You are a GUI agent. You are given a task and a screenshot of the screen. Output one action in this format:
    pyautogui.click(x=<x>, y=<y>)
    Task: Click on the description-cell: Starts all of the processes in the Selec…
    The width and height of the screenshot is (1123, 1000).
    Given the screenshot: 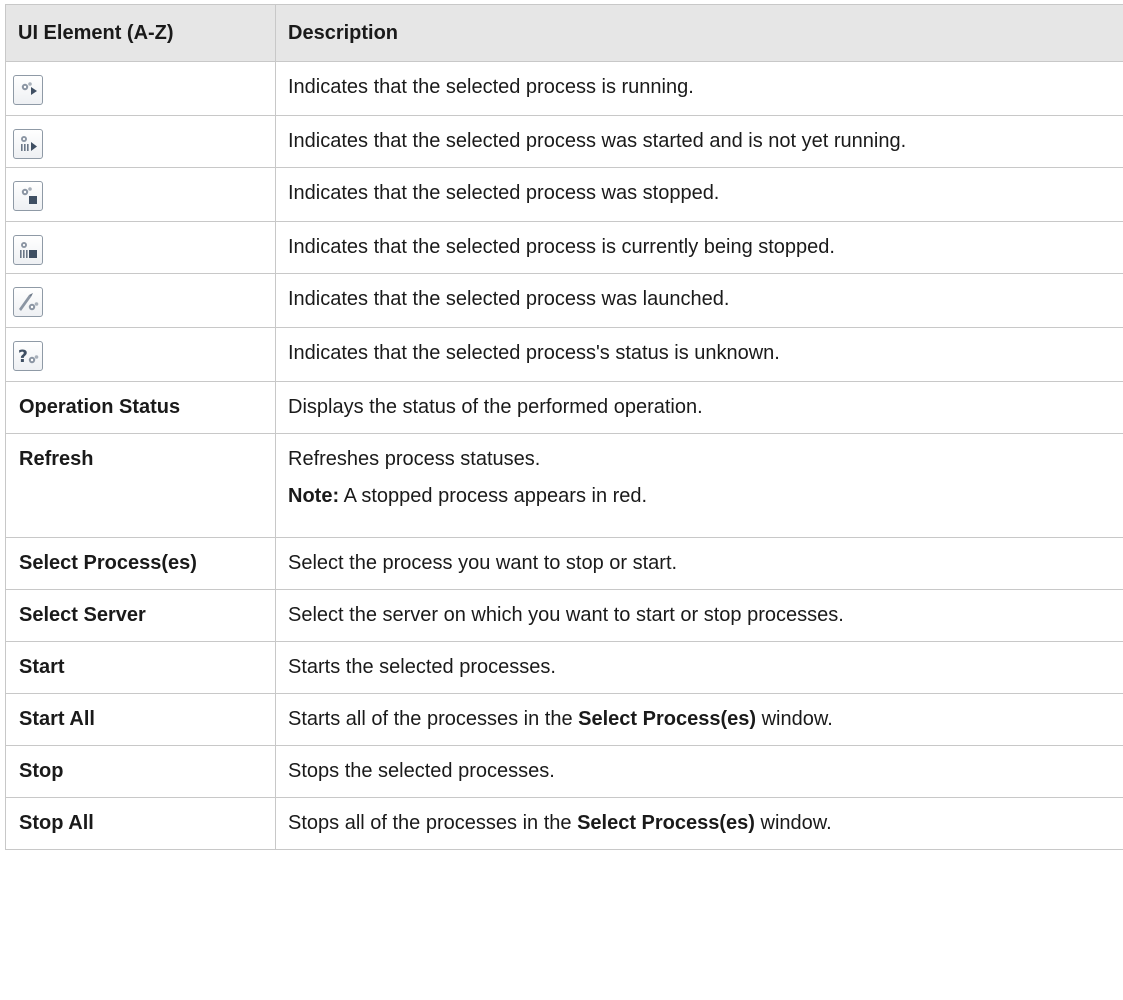 What is the action you would take?
    pyautogui.click(x=699, y=719)
    